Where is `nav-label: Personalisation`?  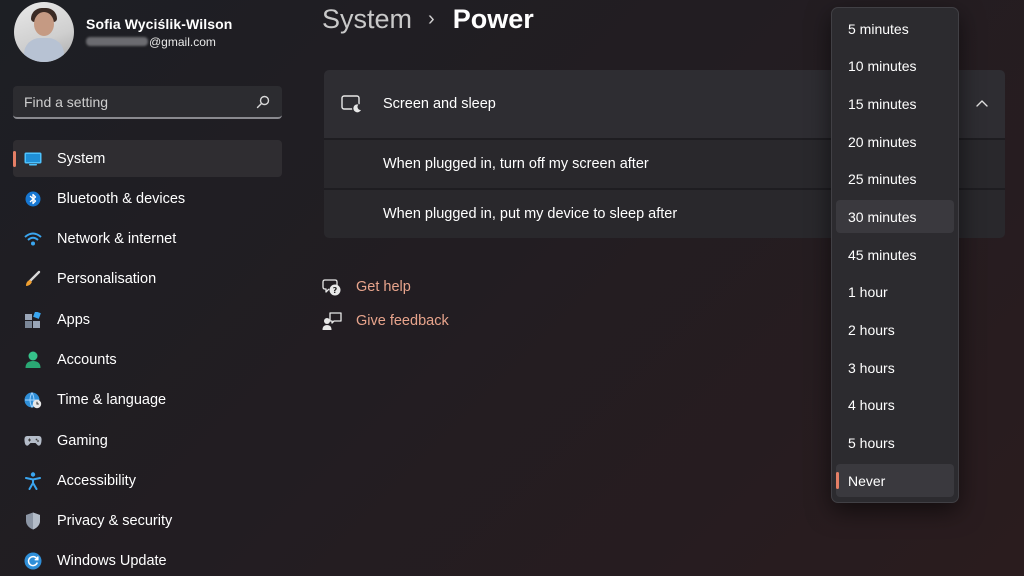
nav-label: Personalisation is located at coordinates (107, 279).